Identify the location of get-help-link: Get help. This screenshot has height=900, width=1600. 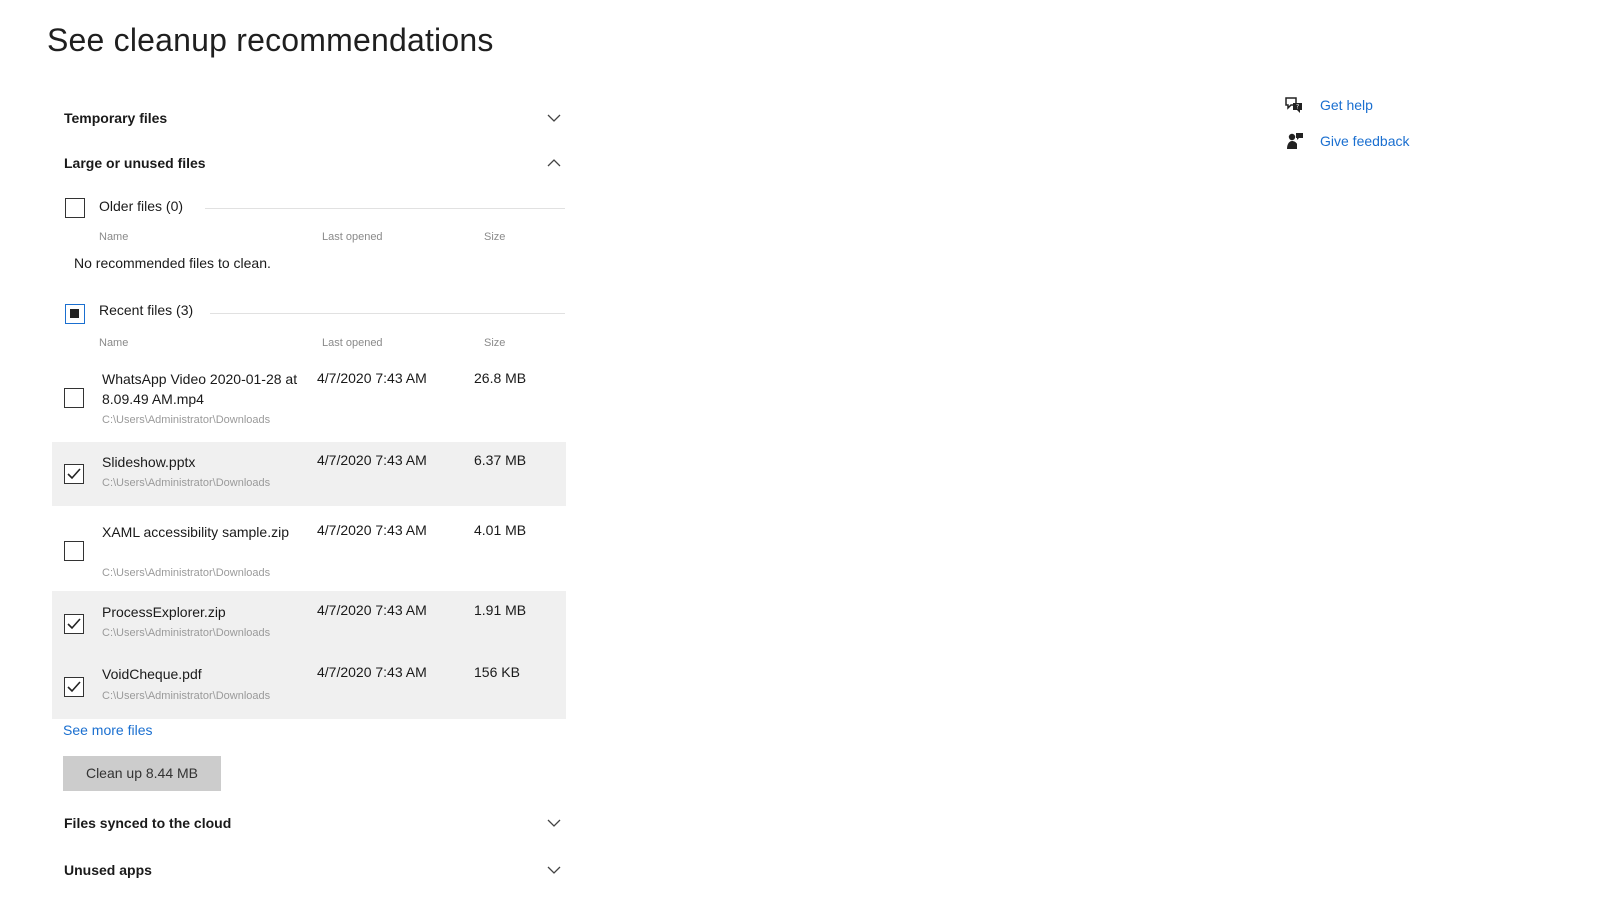
(1346, 105).